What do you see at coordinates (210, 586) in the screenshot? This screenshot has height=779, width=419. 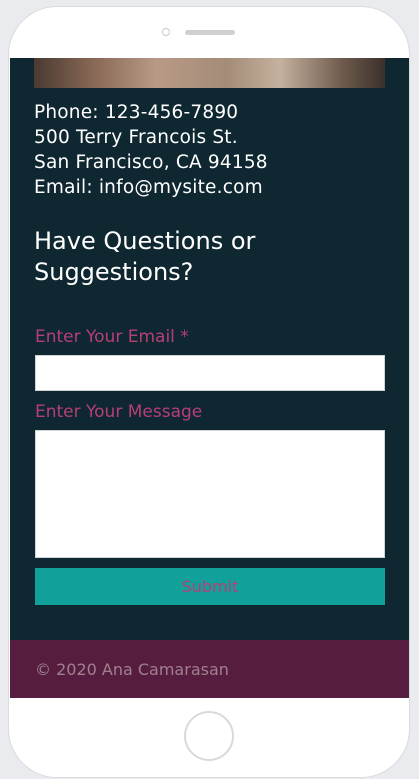 I see `submit-button: Submit` at bounding box center [210, 586].